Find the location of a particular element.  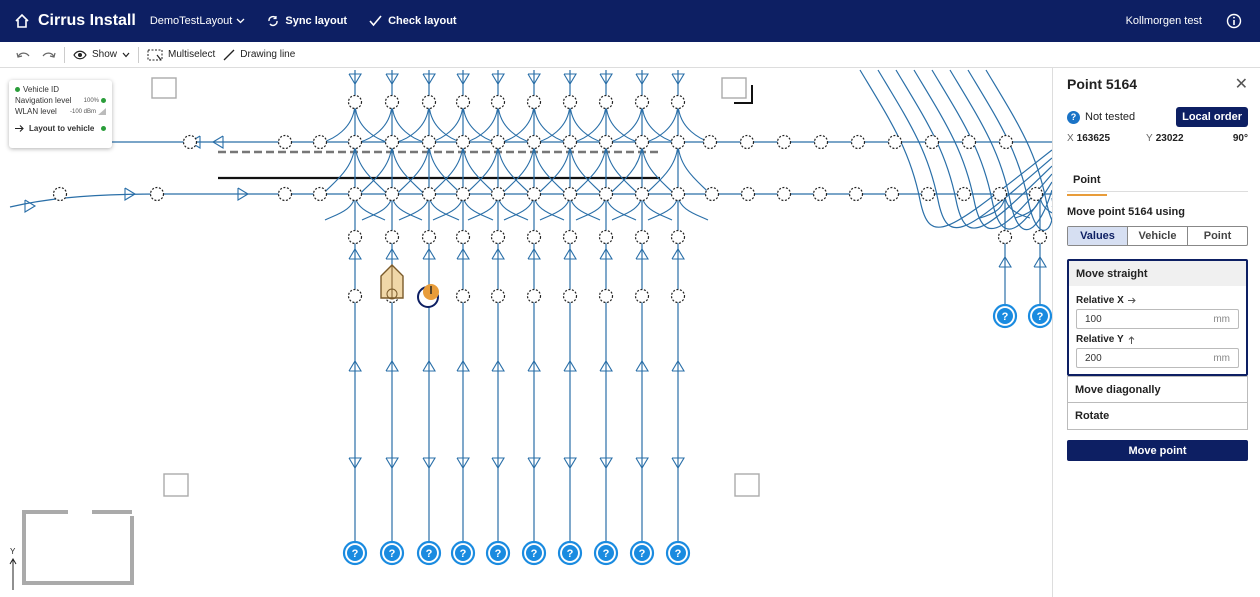

move-diagonally-section: Move diagonally is located at coordinates (1157, 389).